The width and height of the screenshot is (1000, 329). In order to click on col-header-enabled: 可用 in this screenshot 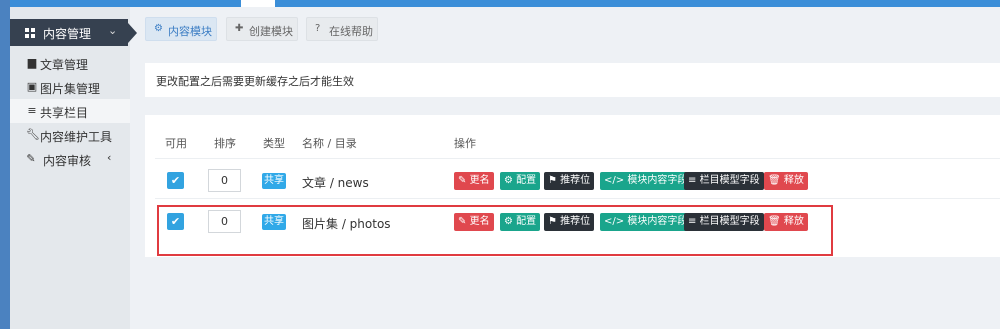, I will do `click(176, 143)`.